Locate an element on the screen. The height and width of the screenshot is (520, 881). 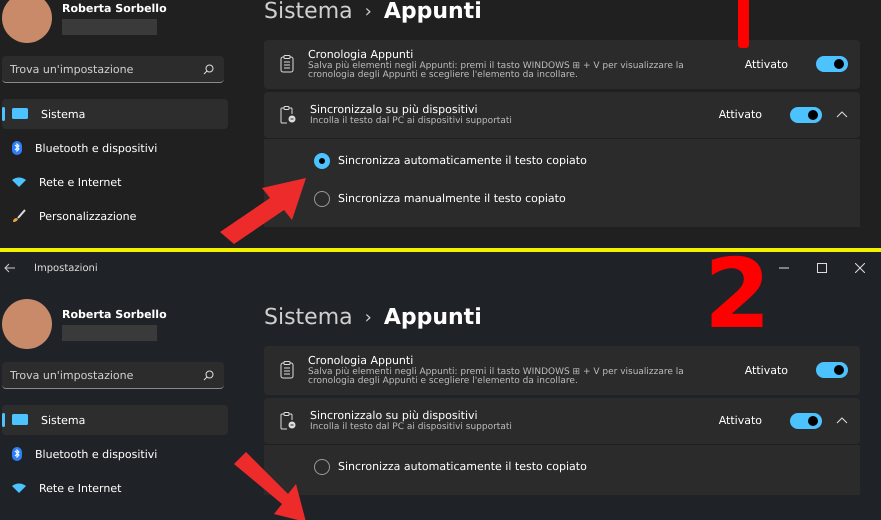
annotation-arrow is located at coordinates (270, 486).